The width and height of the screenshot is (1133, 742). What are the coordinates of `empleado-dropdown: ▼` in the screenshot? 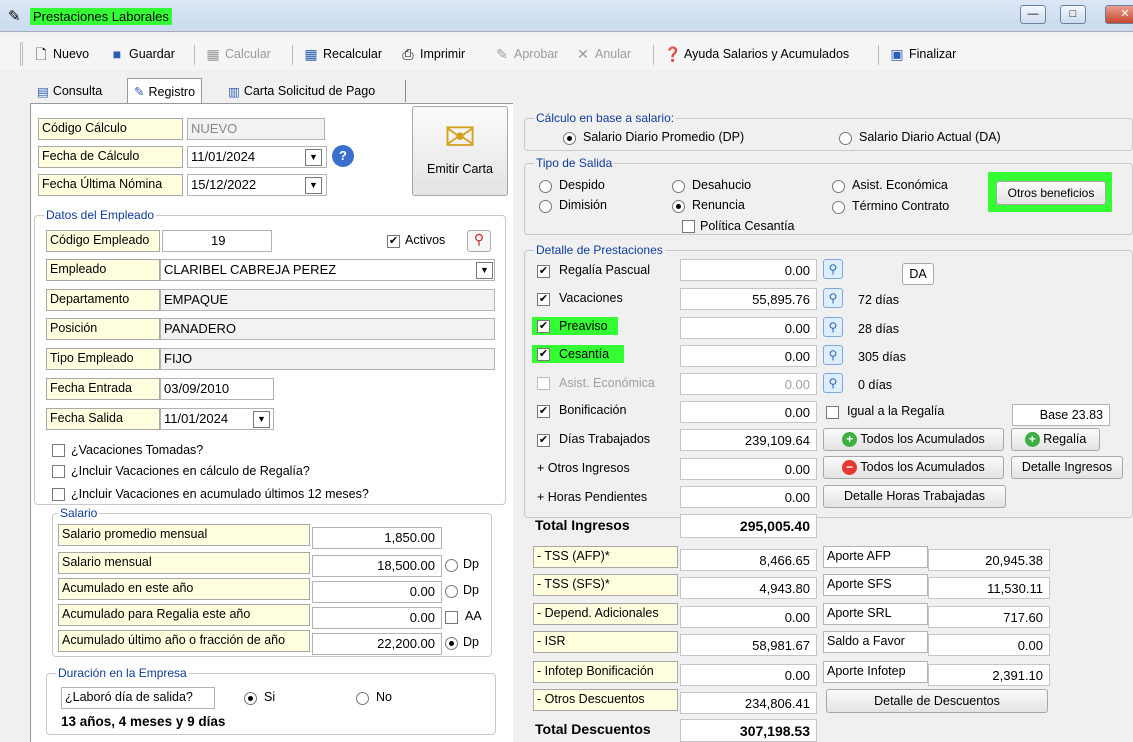 It's located at (484, 270).